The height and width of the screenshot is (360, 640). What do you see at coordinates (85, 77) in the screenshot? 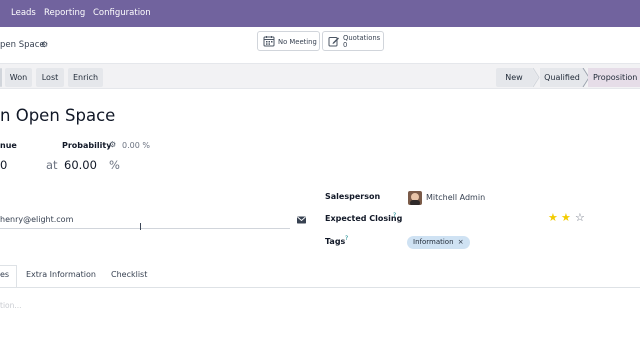
I see `enrich-button: Enrich` at bounding box center [85, 77].